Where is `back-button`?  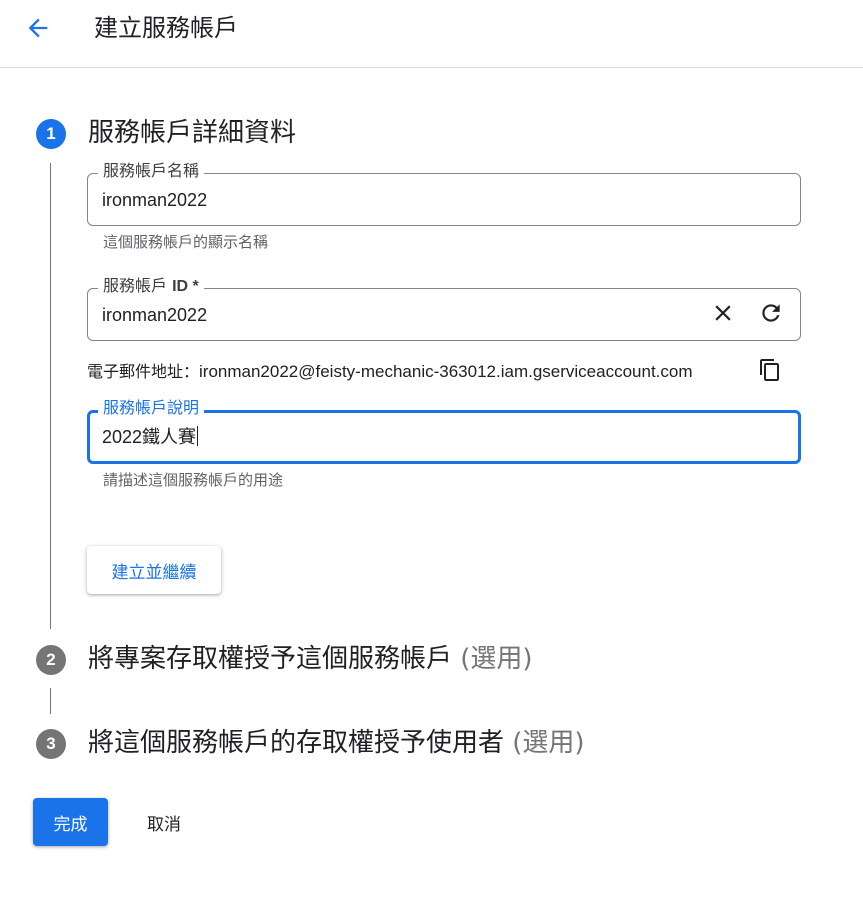 back-button is located at coordinates (38, 30).